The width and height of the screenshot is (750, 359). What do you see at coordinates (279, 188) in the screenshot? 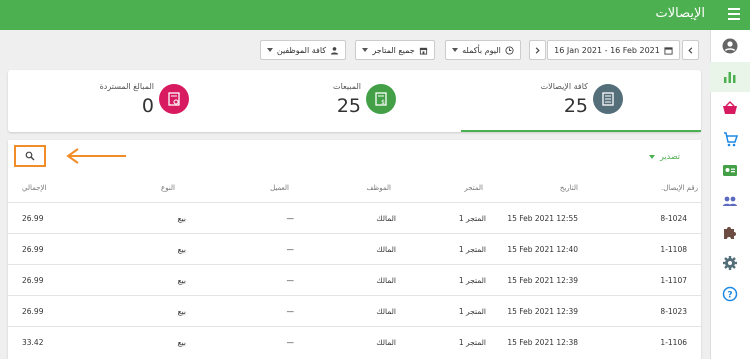
I see `col-customer: العميل` at bounding box center [279, 188].